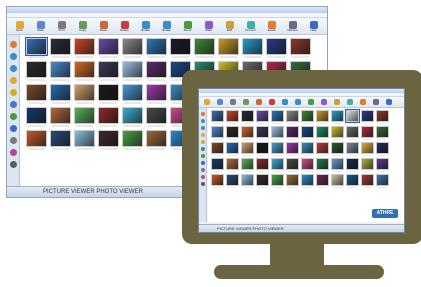 The image size is (421, 287). What do you see at coordinates (40, 26) in the screenshot?
I see `toolbar-button-save: Save` at bounding box center [40, 26].